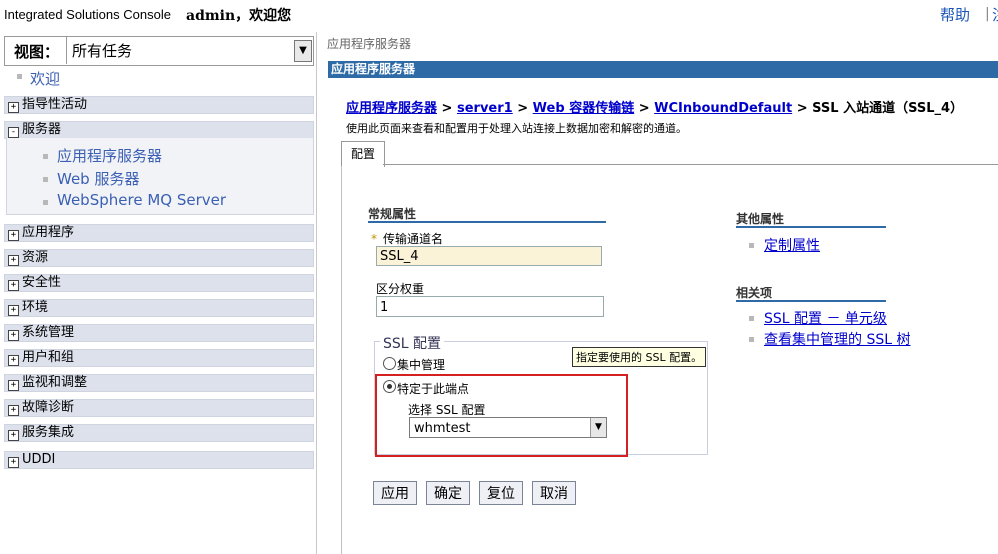 Image resolution: width=998 pixels, height=554 pixels. I want to click on nav-section-label: 资源, so click(35, 257).